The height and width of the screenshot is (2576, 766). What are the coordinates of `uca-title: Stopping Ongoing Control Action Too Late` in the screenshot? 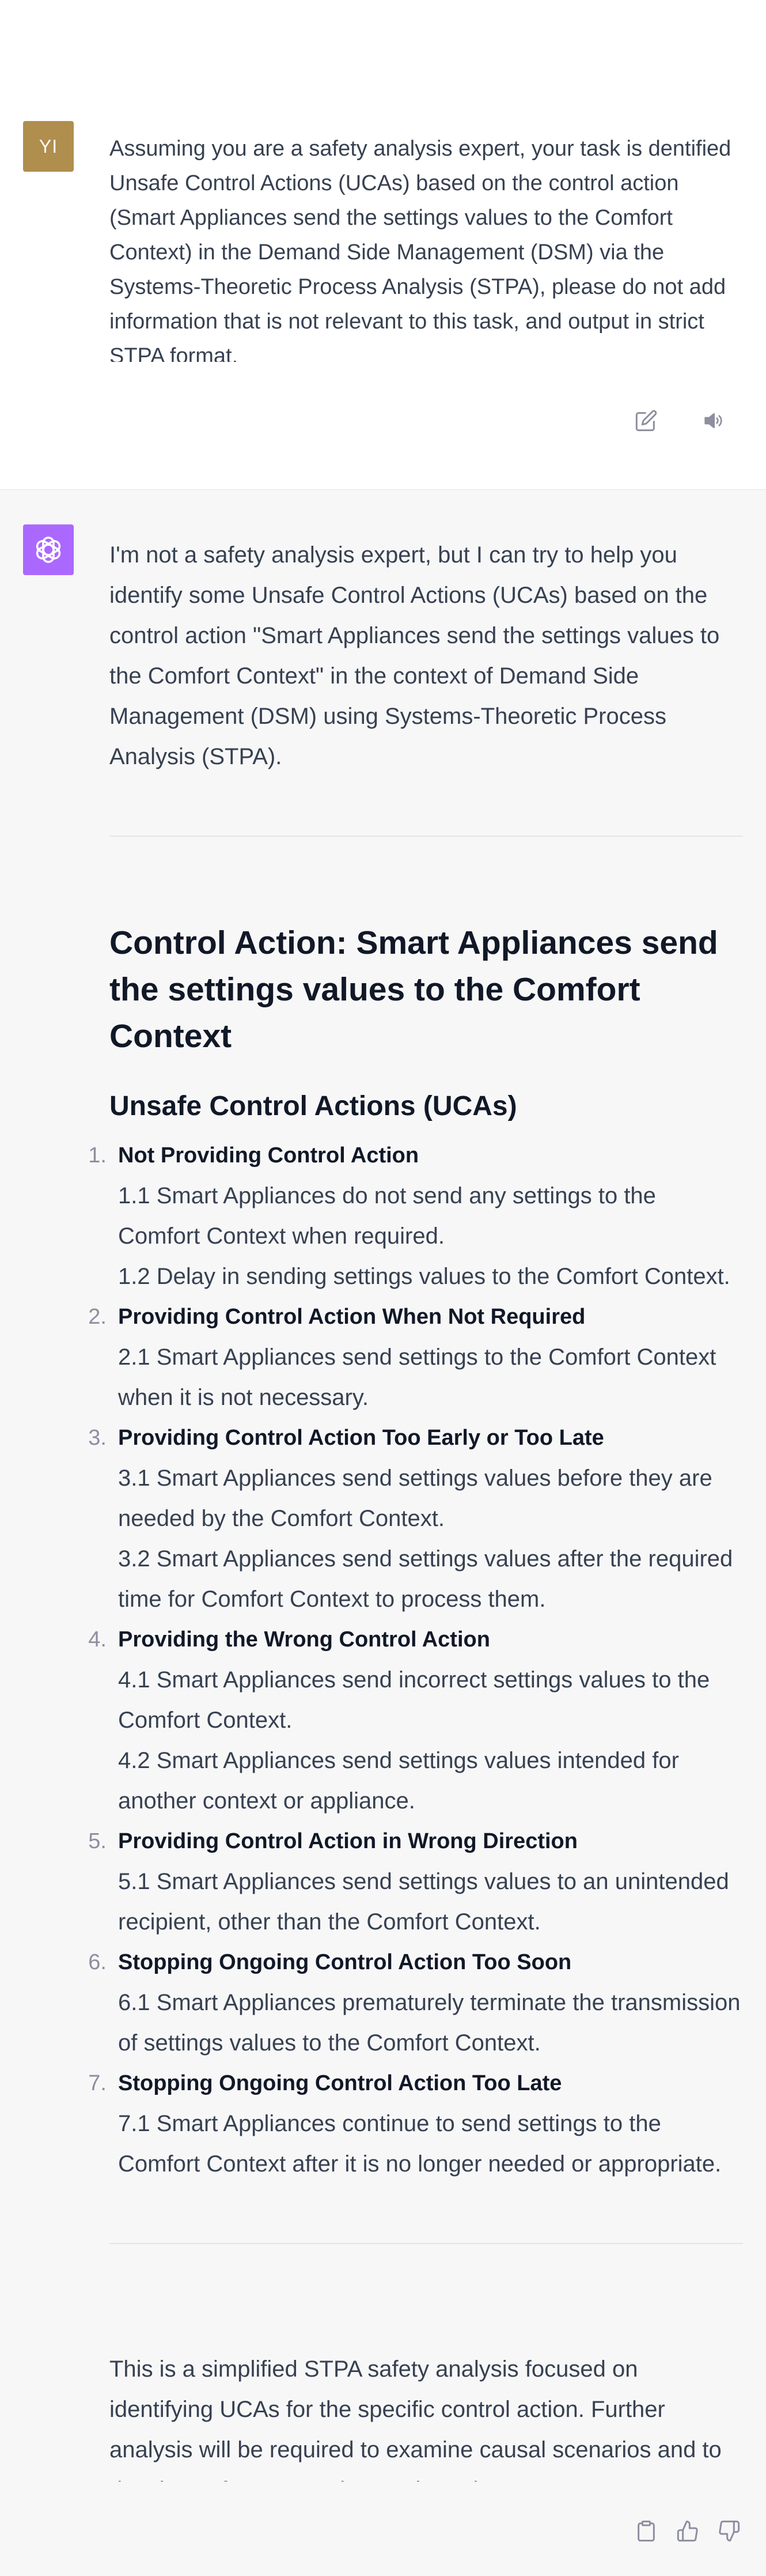 It's located at (340, 2083).